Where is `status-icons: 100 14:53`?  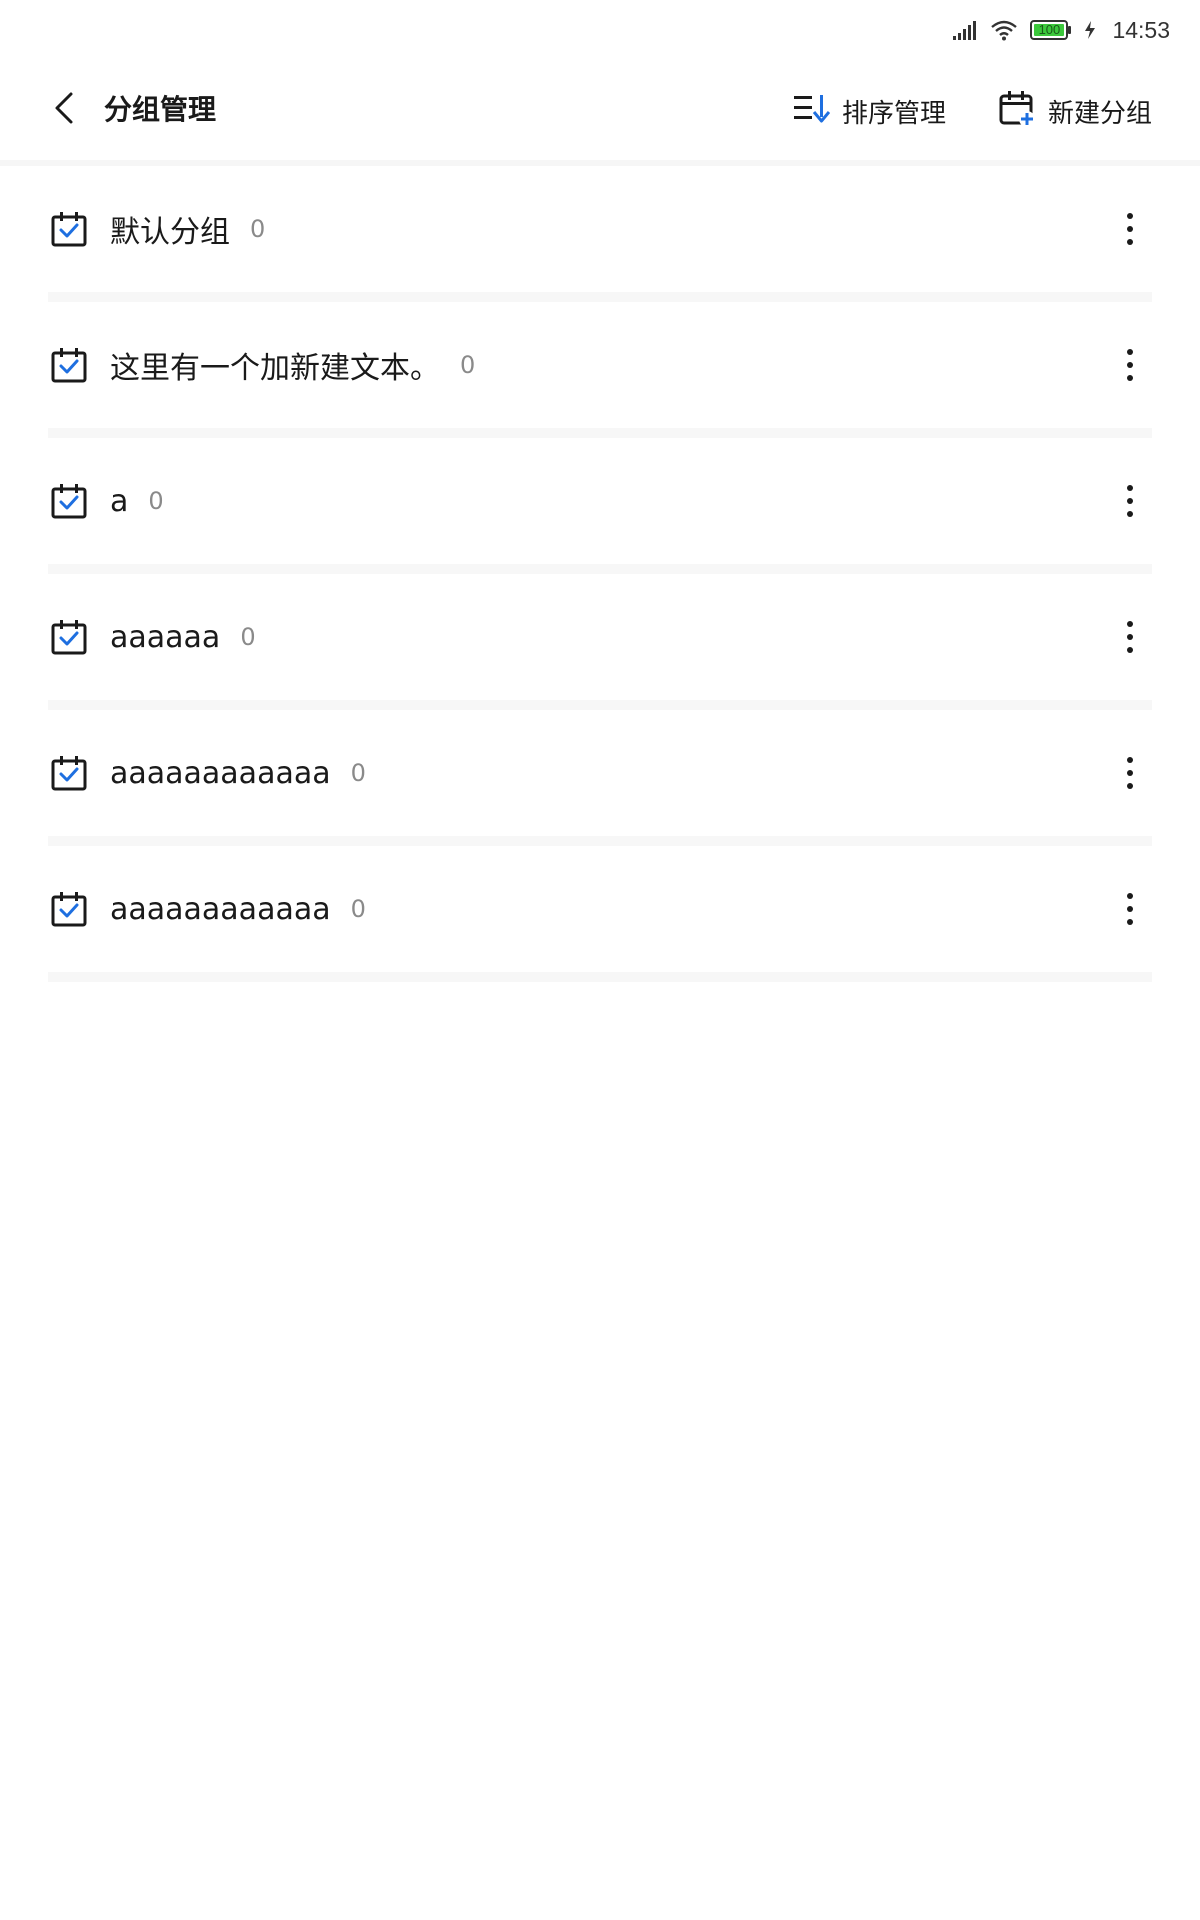 status-icons: 100 14:53 is located at coordinates (1061, 30).